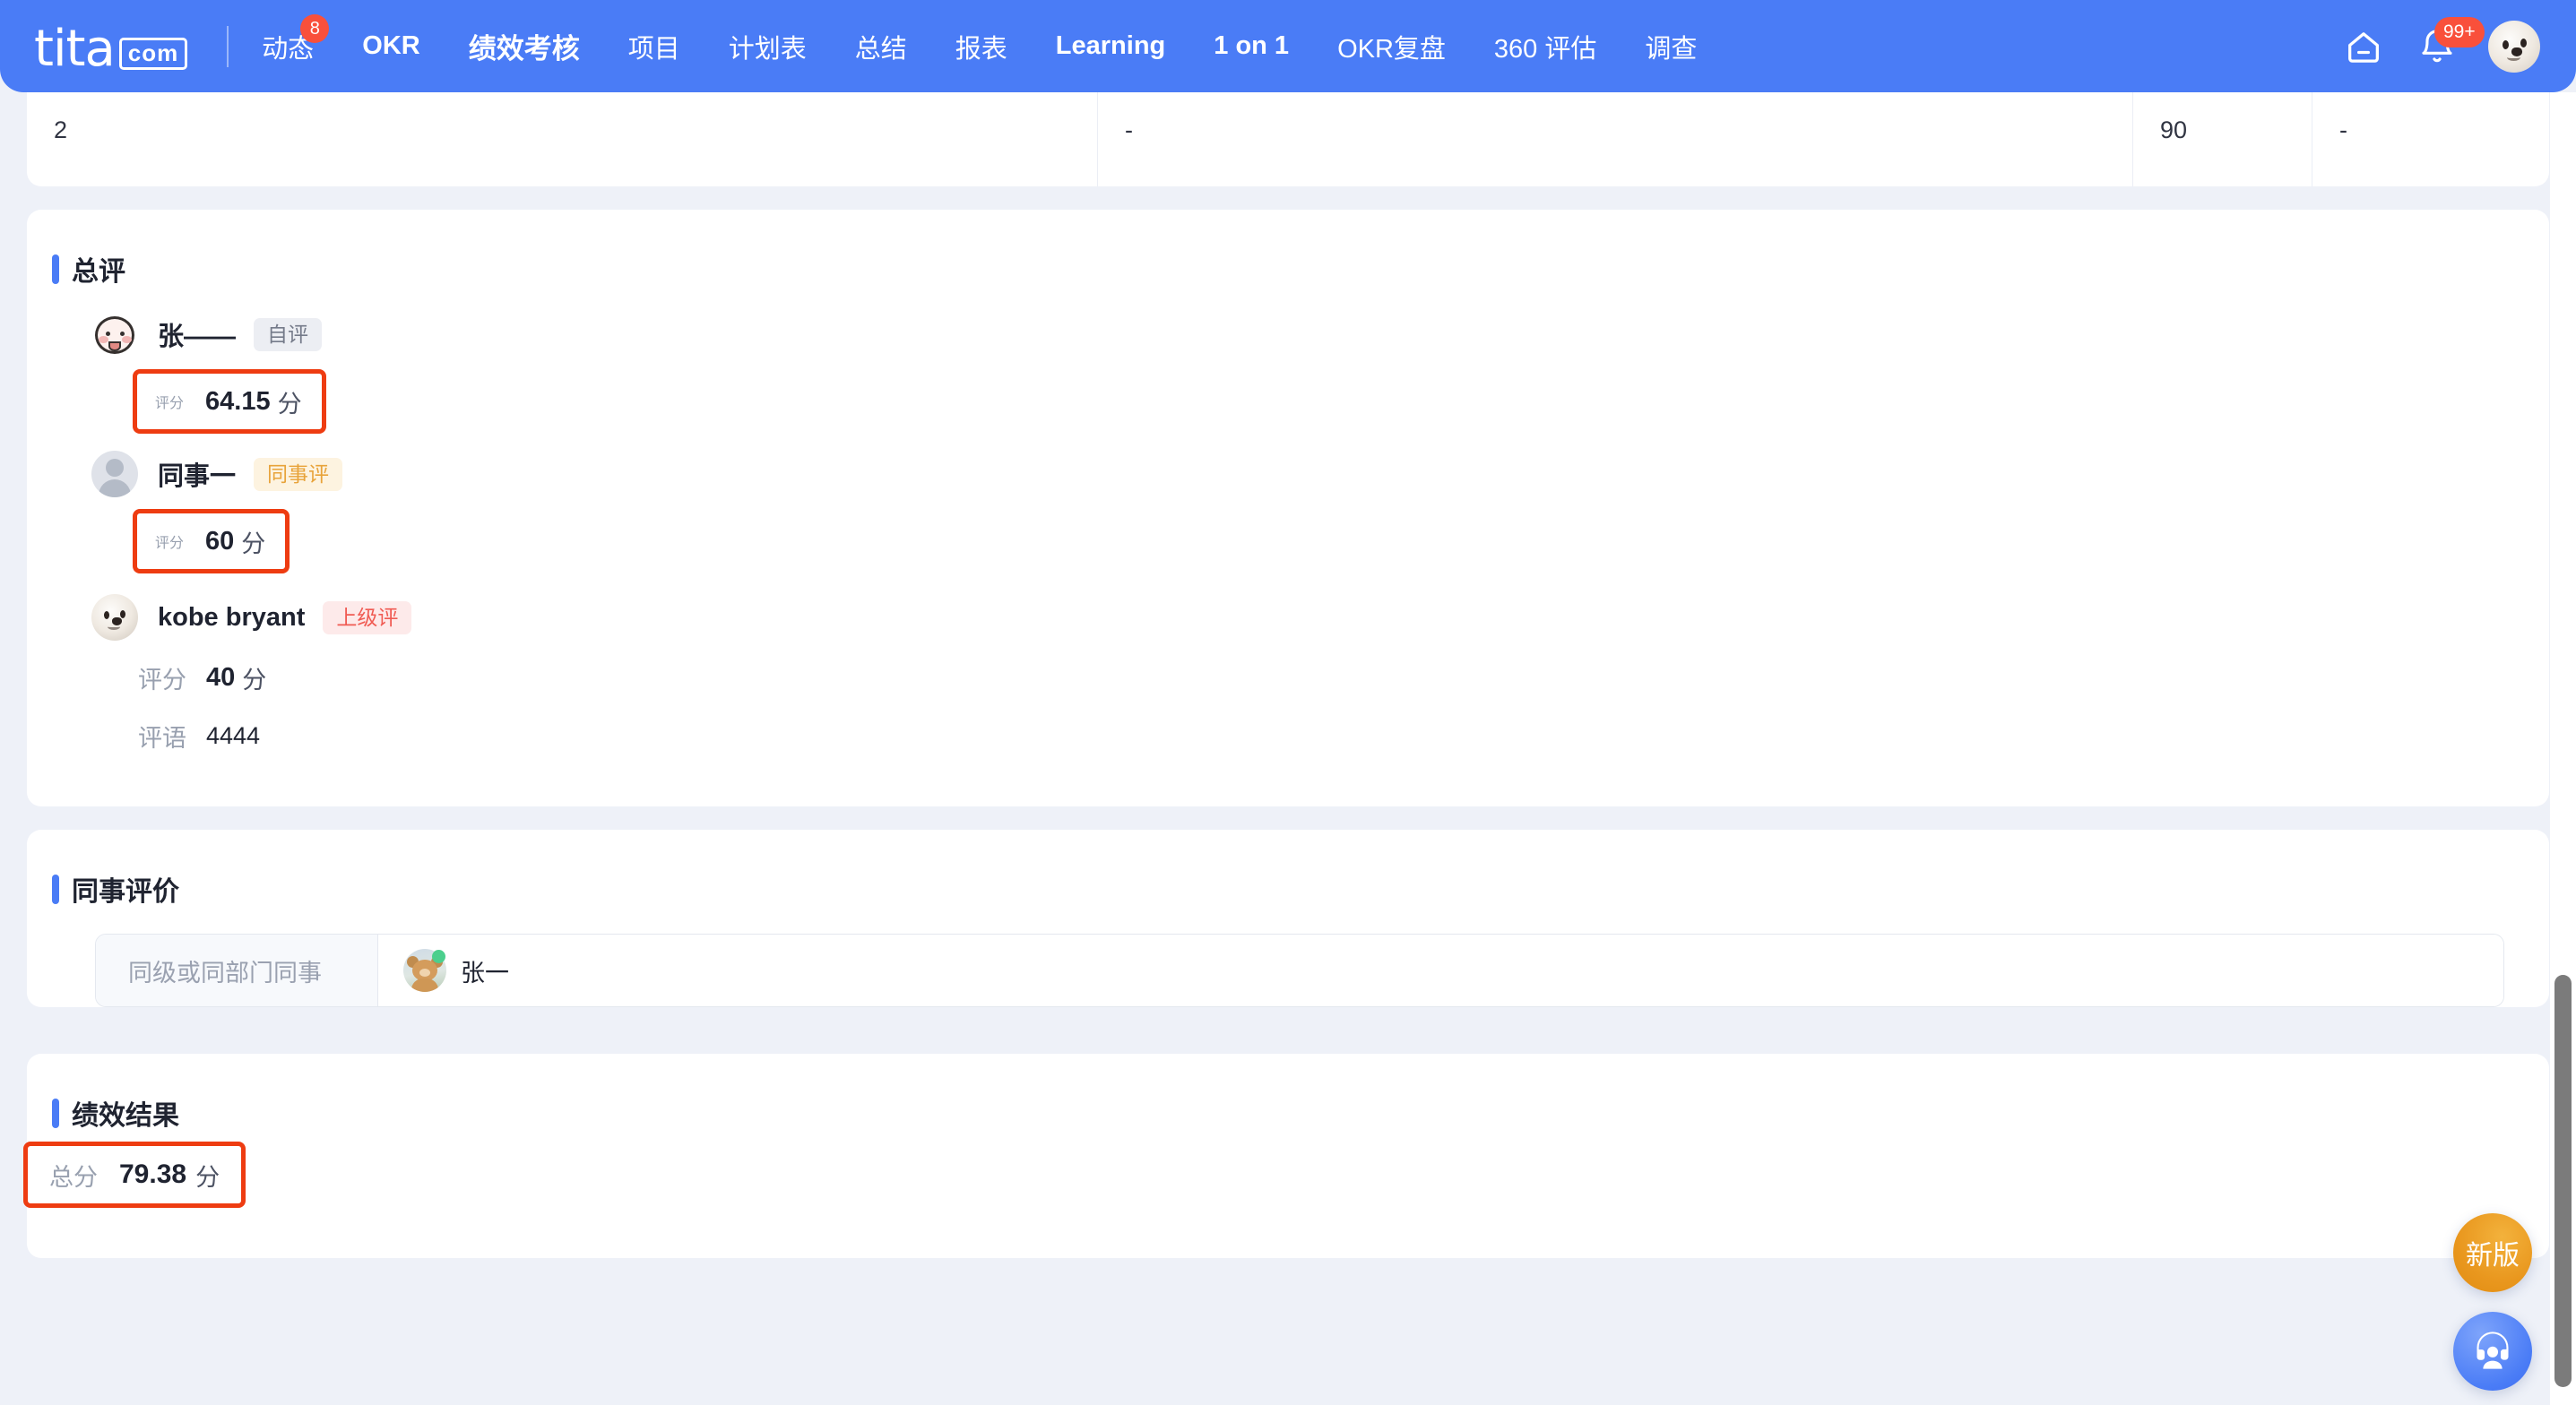 The image size is (2576, 1405). What do you see at coordinates (153, 53) in the screenshot?
I see `logo-com-suffix: com` at bounding box center [153, 53].